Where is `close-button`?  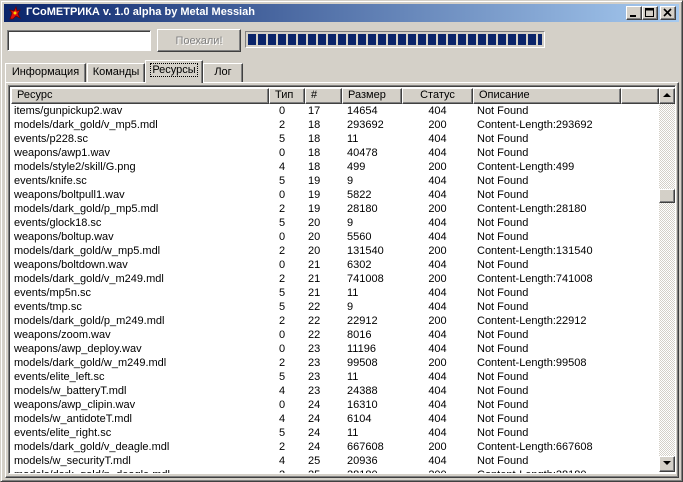 close-button is located at coordinates (668, 13).